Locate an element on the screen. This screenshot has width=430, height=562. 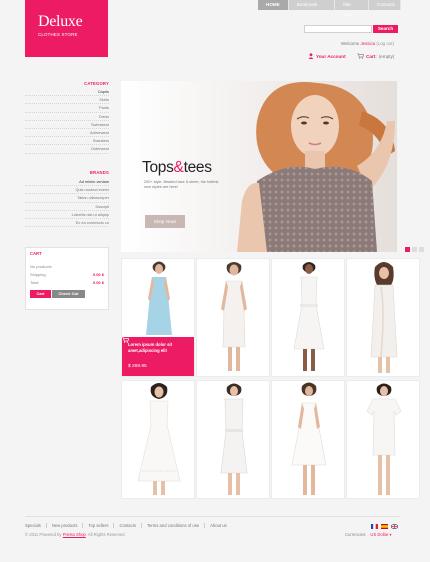
nav-site-map: Site map is located at coordinates (351, 8).